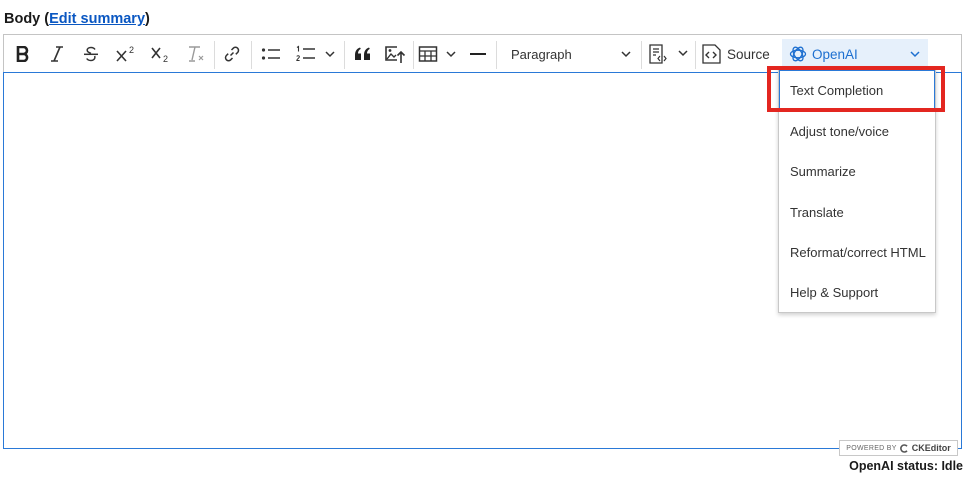 The image size is (980, 482). I want to click on superscript-button: 2, so click(126, 54).